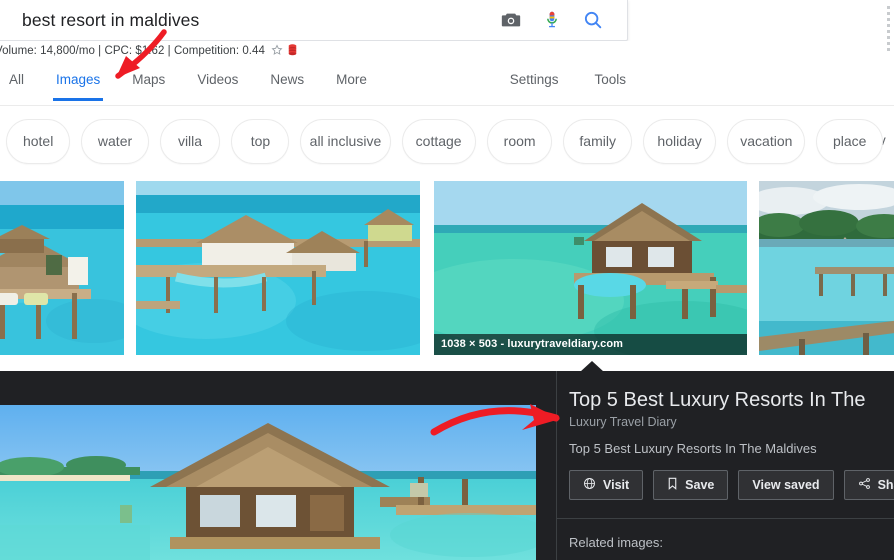  Describe the element at coordinates (610, 79) in the screenshot. I see `tools-link: Tools` at that location.